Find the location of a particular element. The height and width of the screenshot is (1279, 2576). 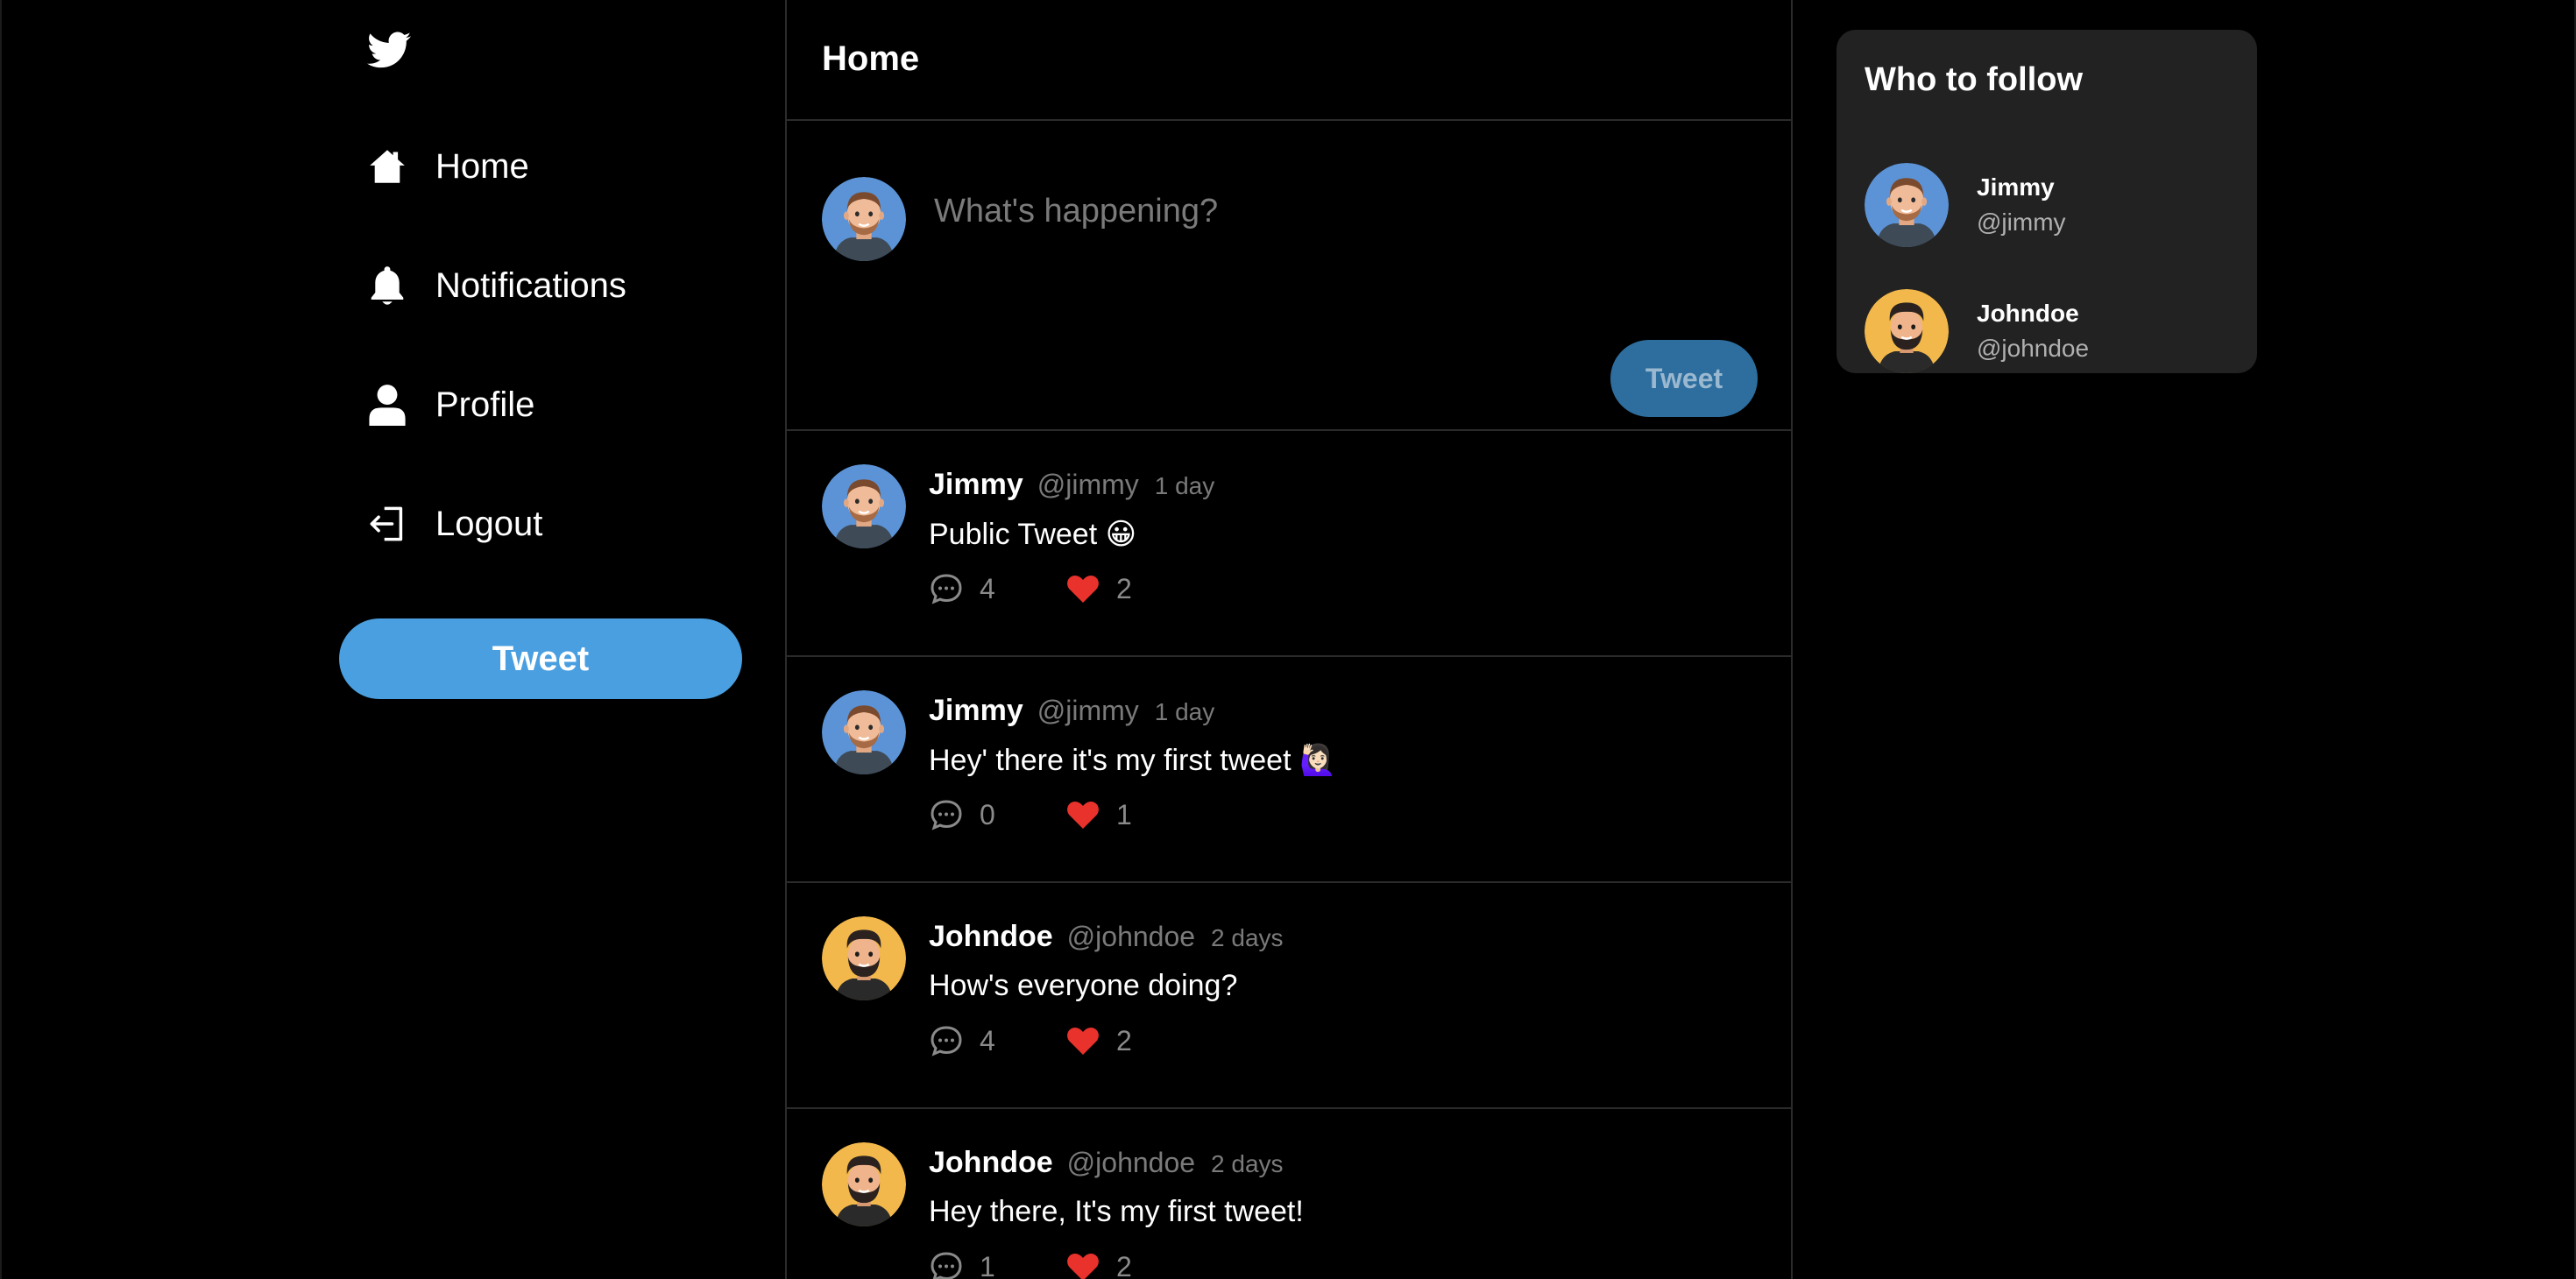

reply-button: 0 is located at coordinates (997, 814).